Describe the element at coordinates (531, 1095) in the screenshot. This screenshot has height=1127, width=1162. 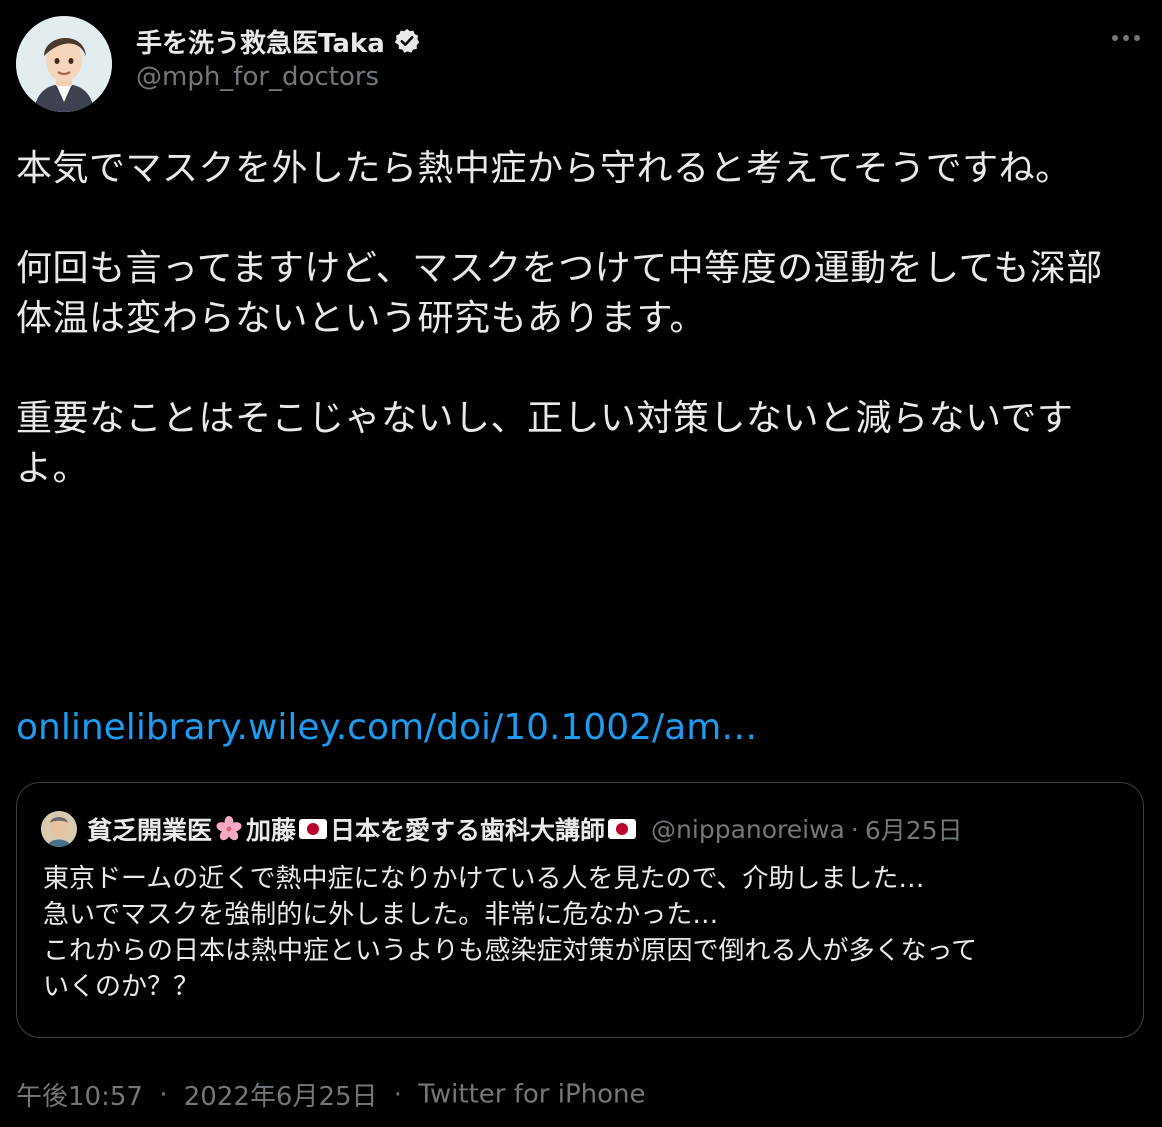
I see `tweet-source: Twitter for iPhone` at that location.